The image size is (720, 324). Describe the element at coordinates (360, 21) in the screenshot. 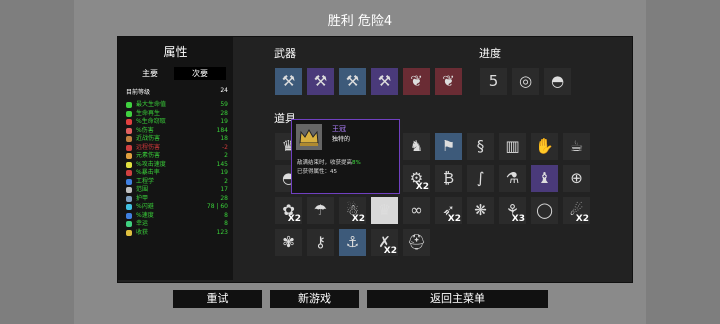

I see `result-title: 胜利 危险4` at that location.